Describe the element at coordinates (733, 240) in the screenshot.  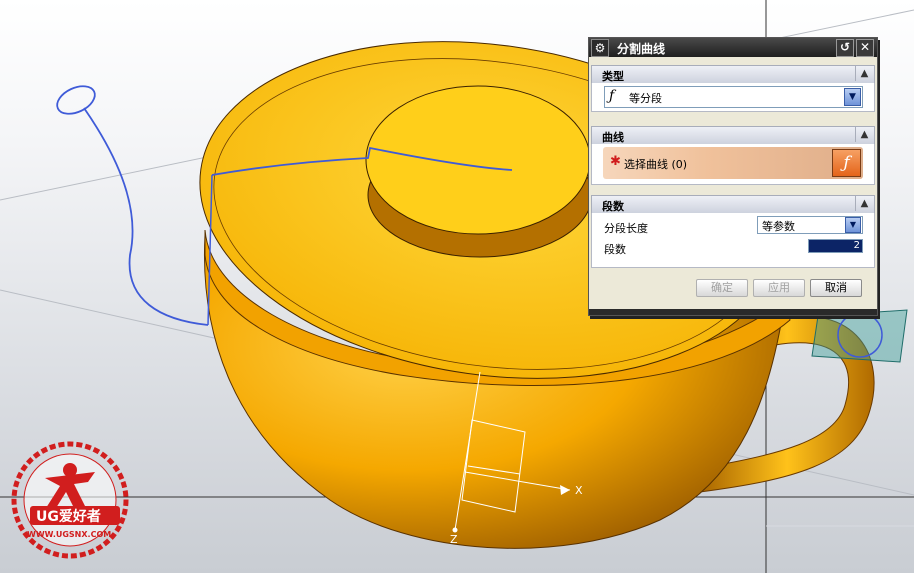
I see `section-segments-body: 分段长度 等参数 ▼ 段数 2` at that location.